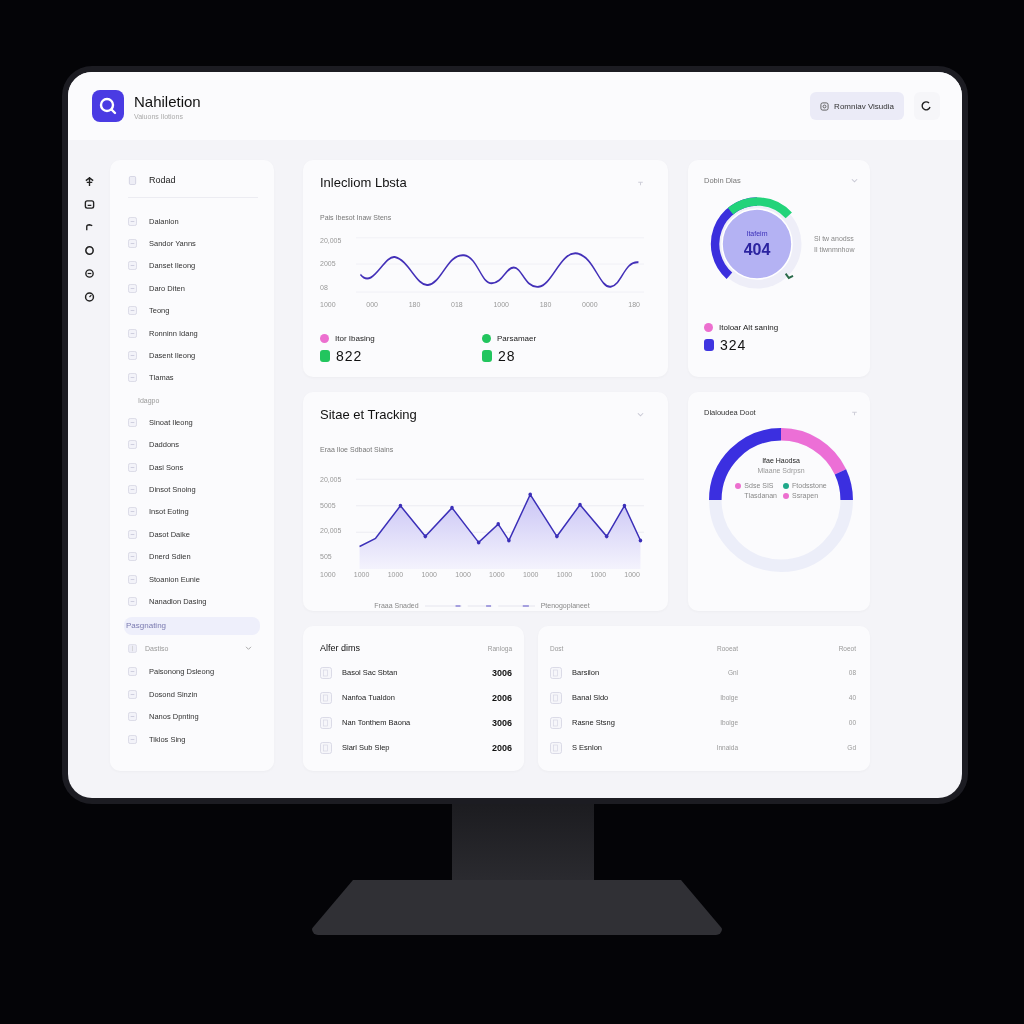 This screenshot has width=1024, height=1024. What do you see at coordinates (355, 338) in the screenshot?
I see `stat-label: Itor Ibasing` at bounding box center [355, 338].